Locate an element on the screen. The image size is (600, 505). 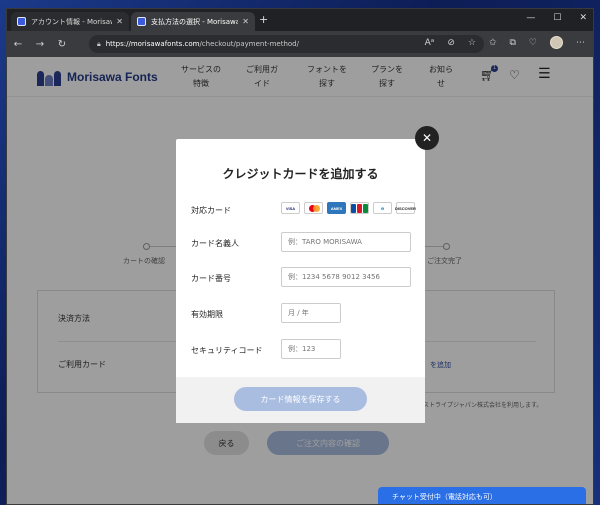
collections-icon: ⧉ is located at coordinates (512, 43).